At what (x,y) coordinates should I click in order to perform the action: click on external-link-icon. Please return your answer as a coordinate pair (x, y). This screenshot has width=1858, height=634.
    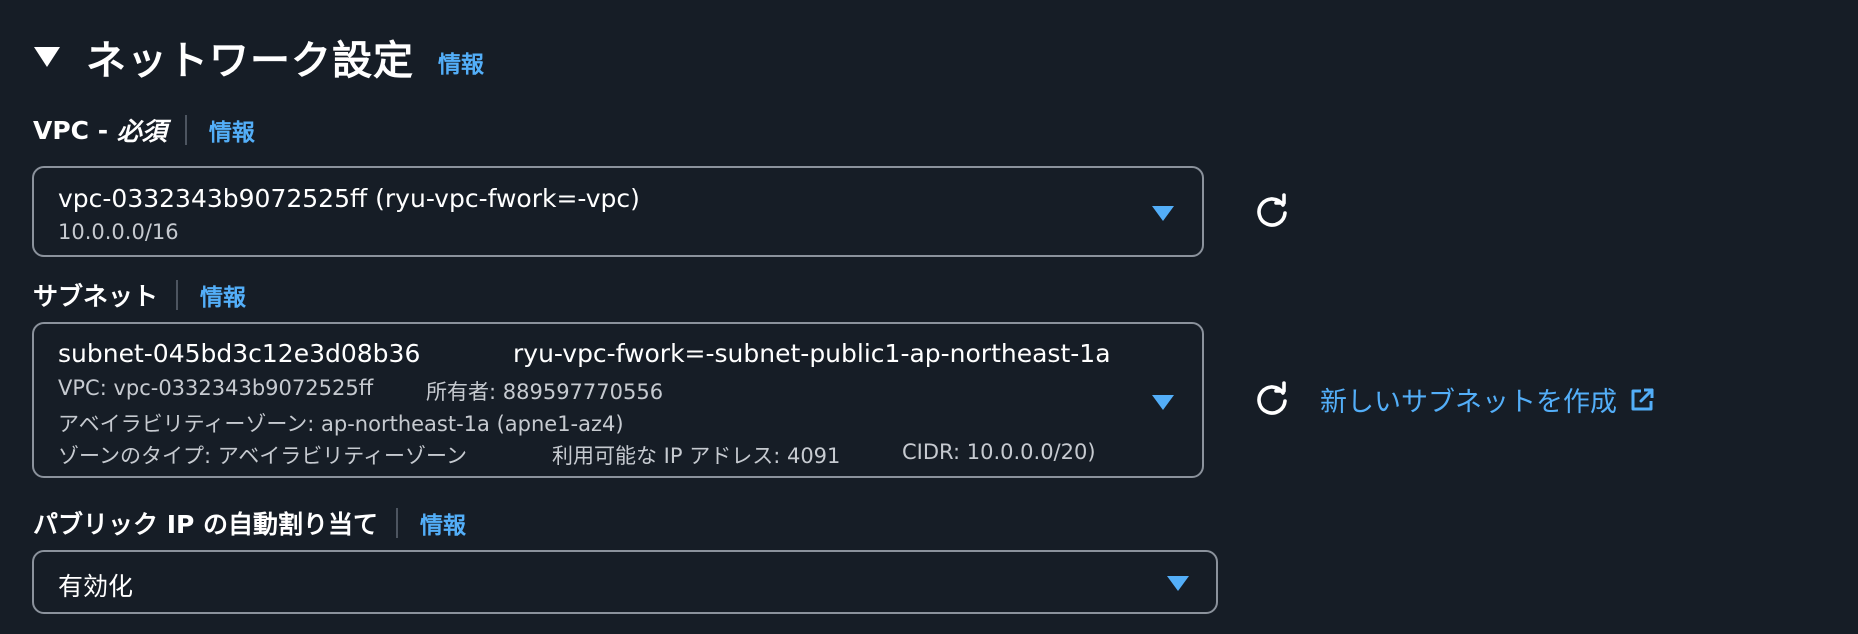
    Looking at the image, I should click on (1642, 399).